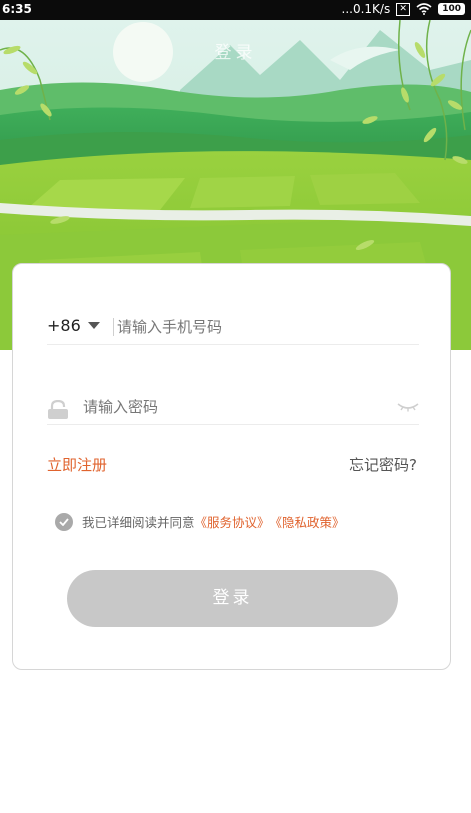  Describe the element at coordinates (113, 327) in the screenshot. I see `field-divider` at that location.